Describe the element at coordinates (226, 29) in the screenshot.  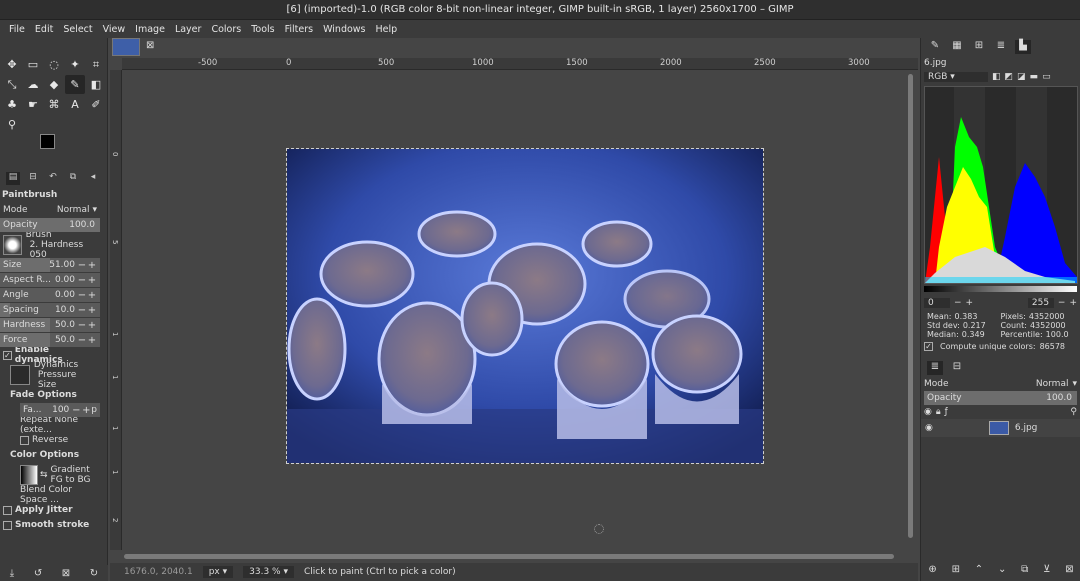
I see `menu-colors: Colors` at that location.